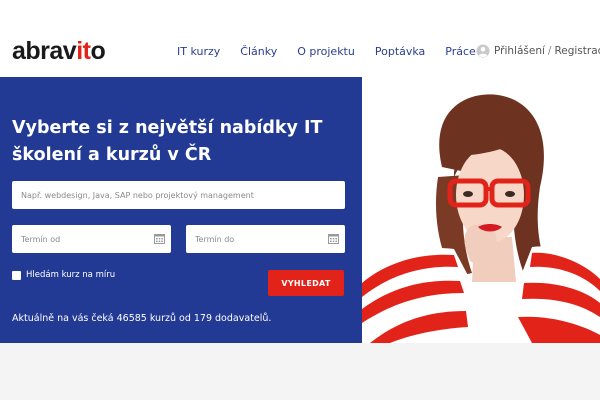 The image size is (600, 400). What do you see at coordinates (258, 51) in the screenshot?
I see `nav-item-clanky: Články` at bounding box center [258, 51].